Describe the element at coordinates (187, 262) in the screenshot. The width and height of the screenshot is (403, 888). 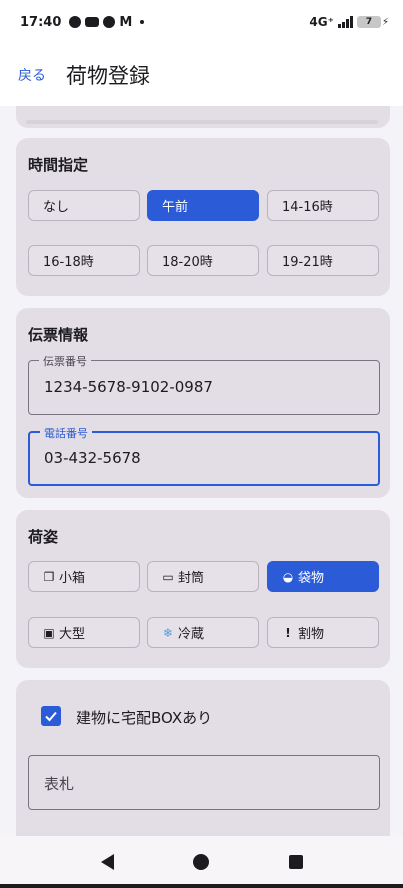
I see `time-option-label: 18-20時` at that location.